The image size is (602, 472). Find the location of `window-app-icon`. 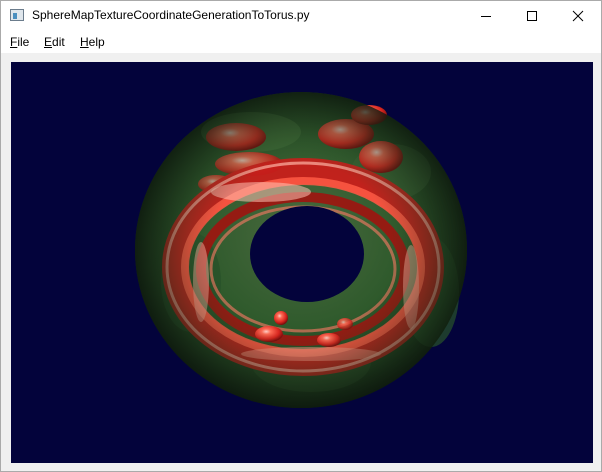

window-app-icon is located at coordinates (17, 15).